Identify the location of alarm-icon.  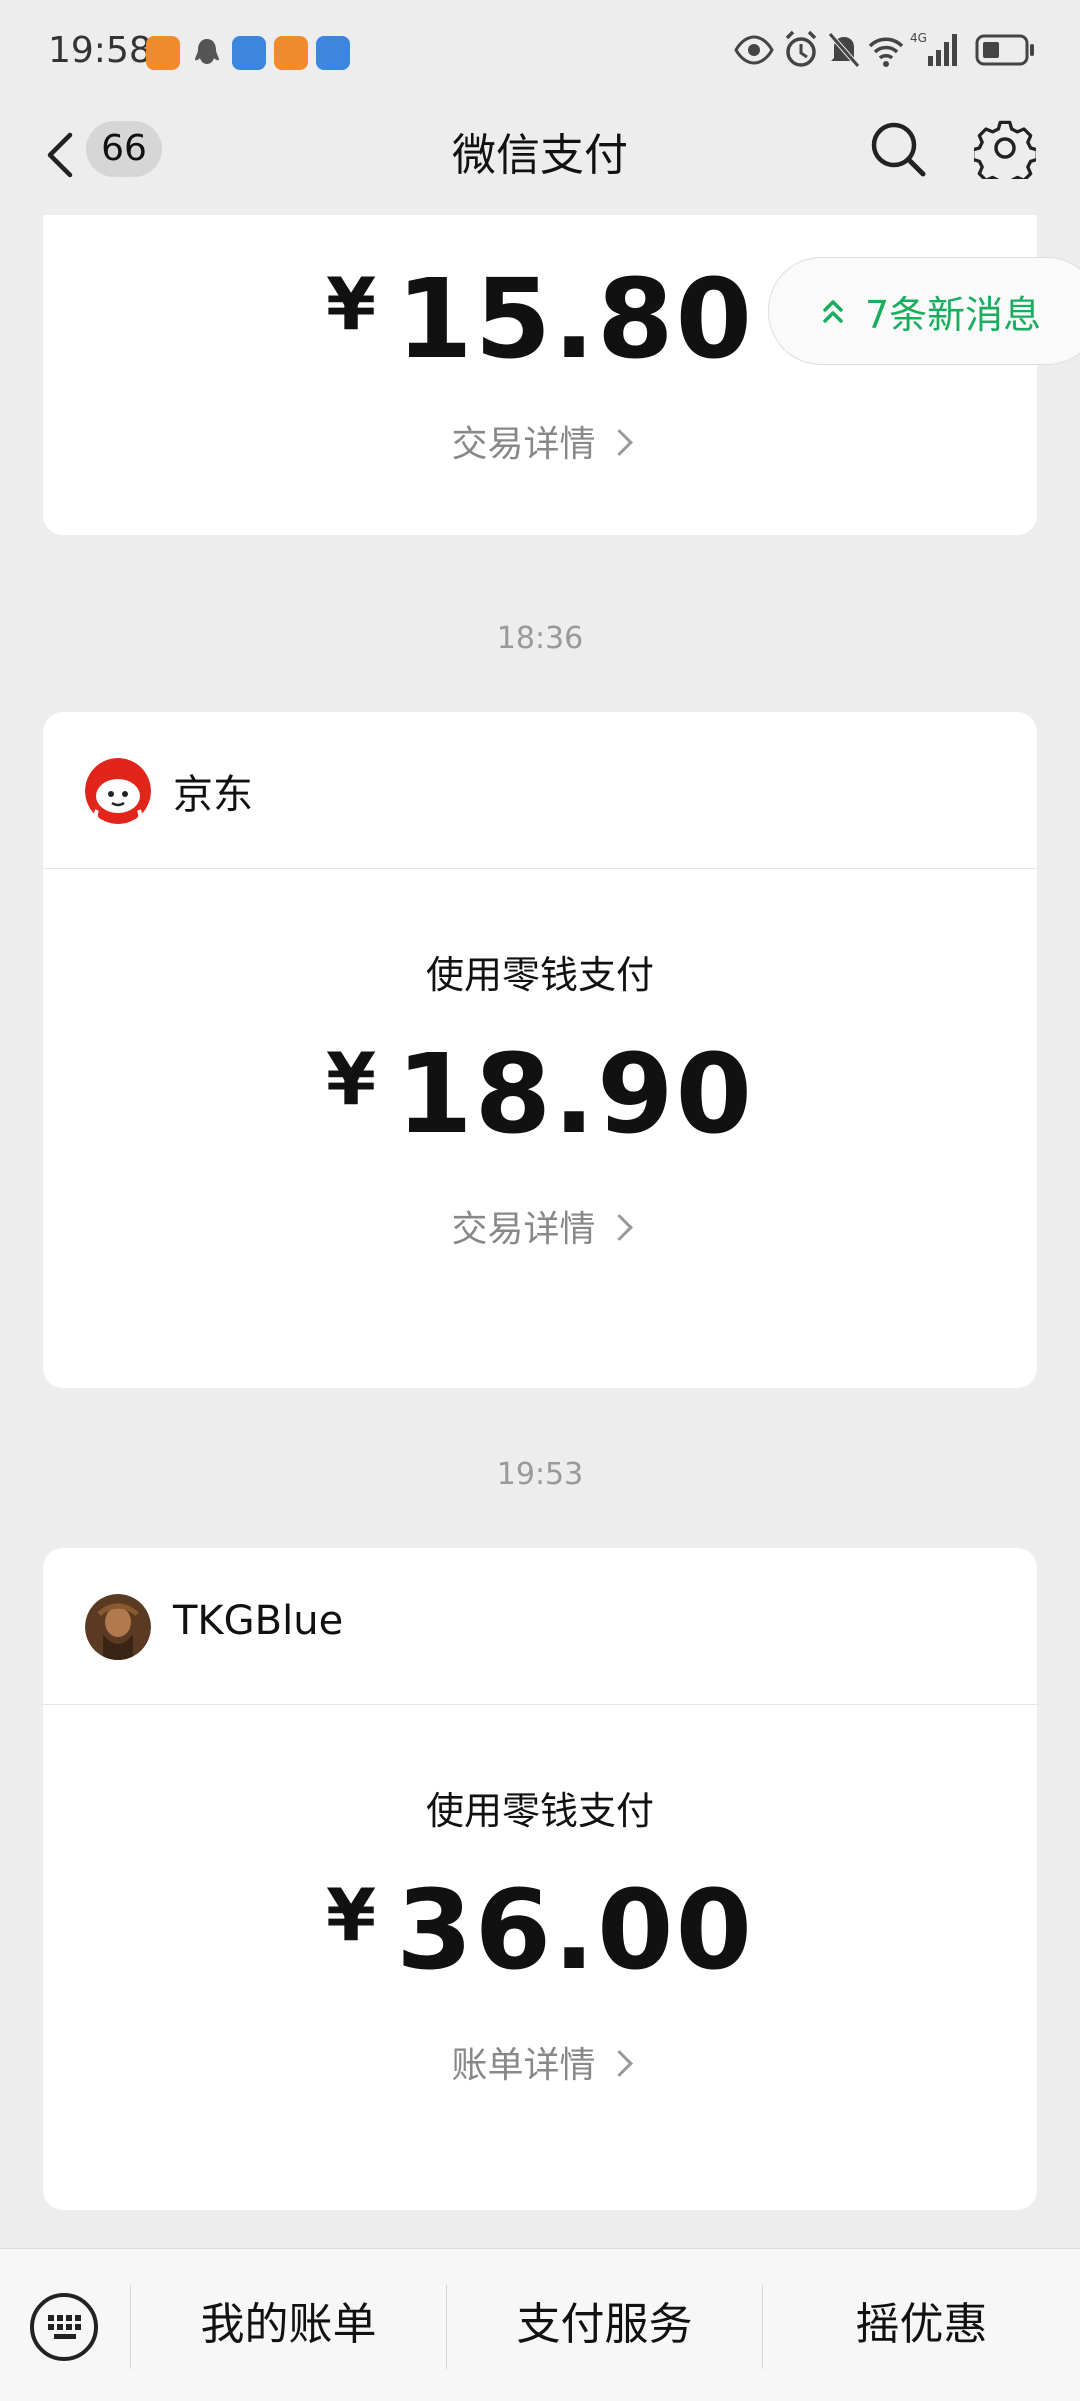
(801, 48).